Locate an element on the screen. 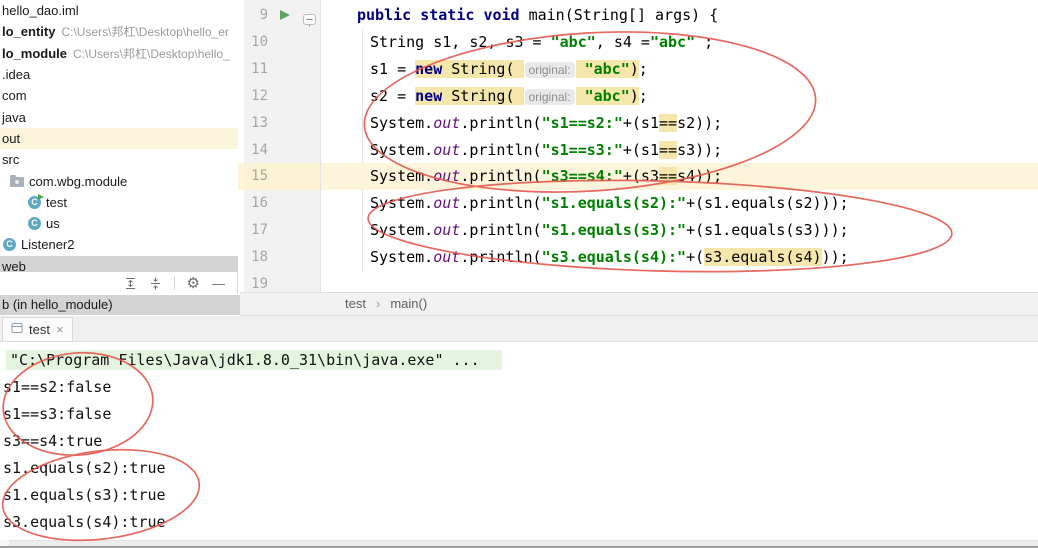  tree-item-label: com is located at coordinates (14, 96).